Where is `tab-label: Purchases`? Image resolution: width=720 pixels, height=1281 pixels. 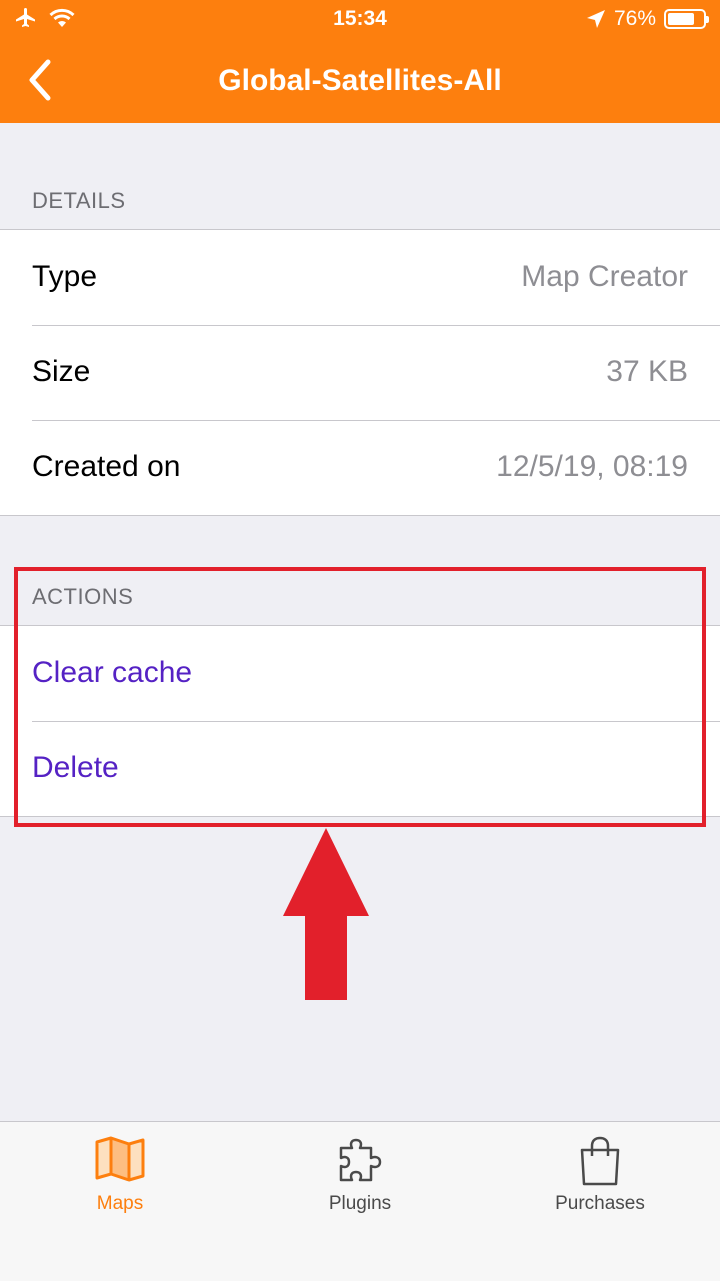 tab-label: Purchases is located at coordinates (600, 1203).